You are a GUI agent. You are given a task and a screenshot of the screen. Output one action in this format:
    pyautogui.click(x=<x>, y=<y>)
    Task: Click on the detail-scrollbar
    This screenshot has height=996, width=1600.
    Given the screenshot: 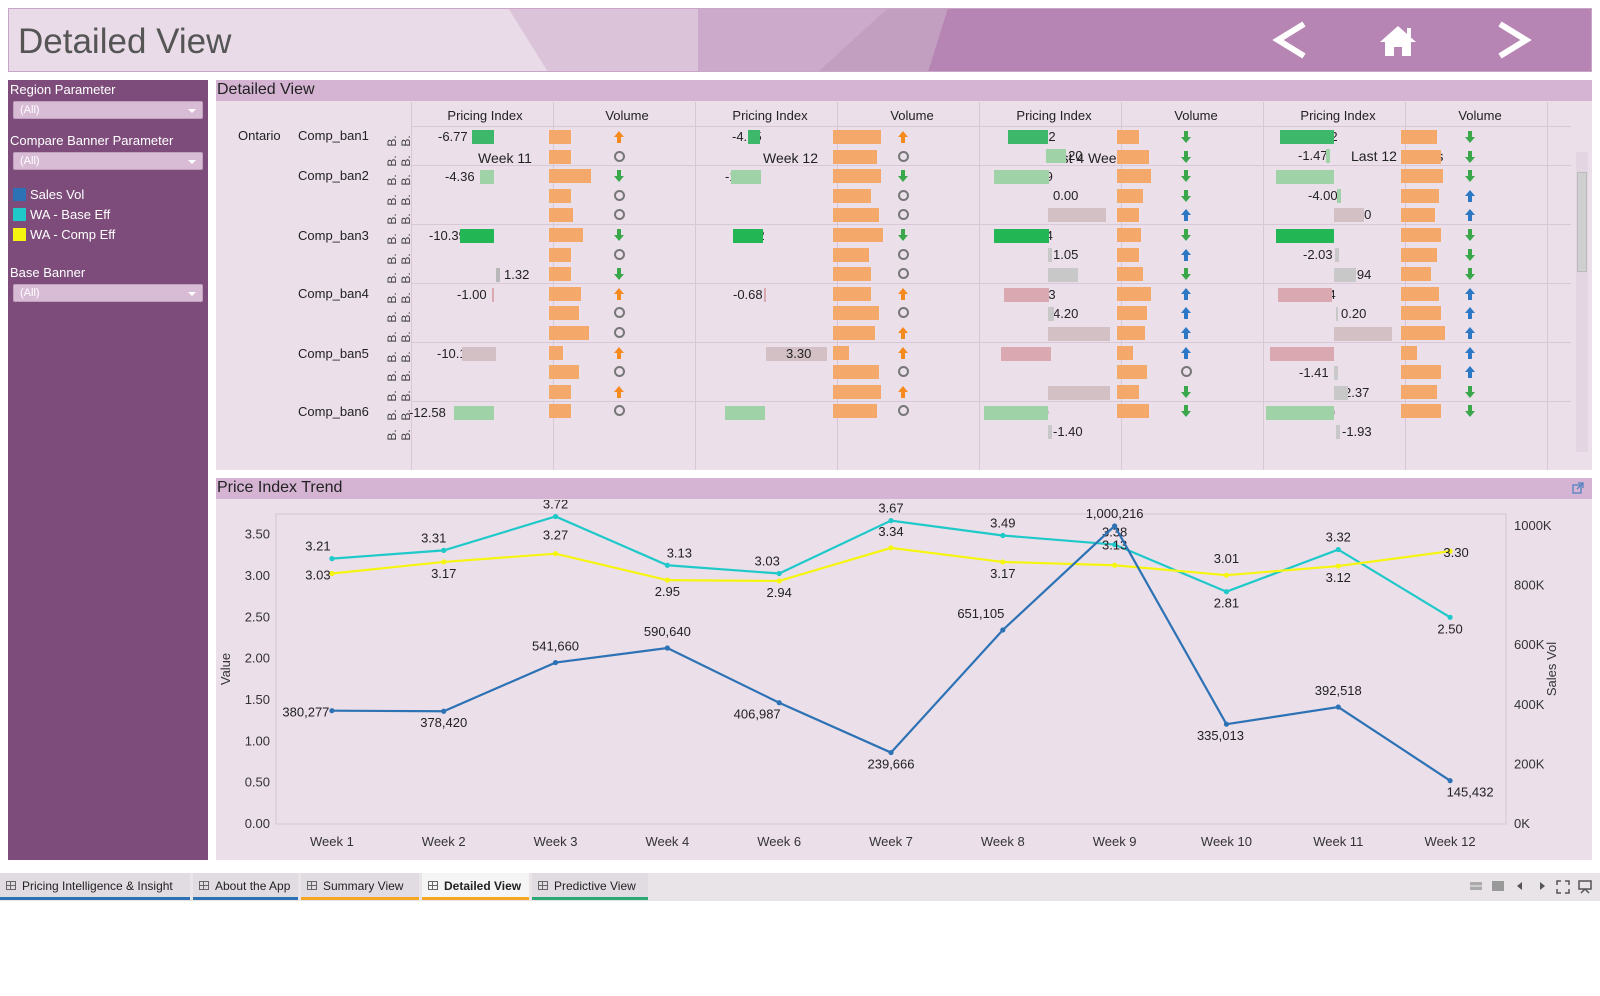 What is the action you would take?
    pyautogui.click(x=1582, y=302)
    